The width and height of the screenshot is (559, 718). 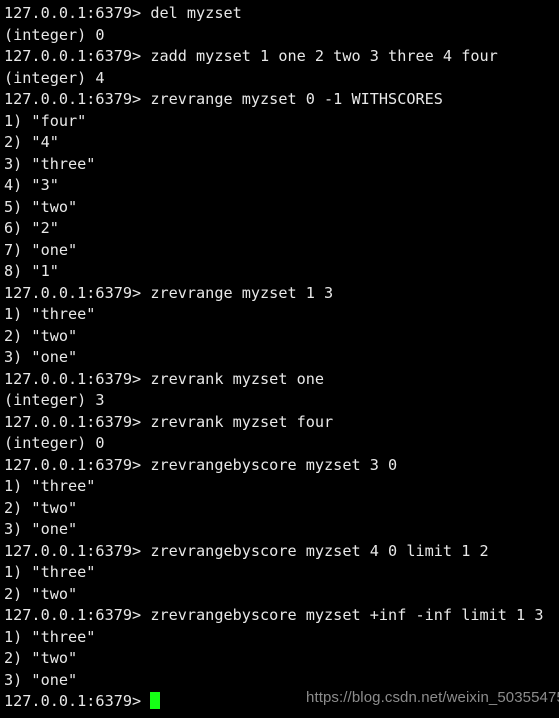 What do you see at coordinates (237, 378) in the screenshot?
I see `command-text: zrevrank myzset one` at bounding box center [237, 378].